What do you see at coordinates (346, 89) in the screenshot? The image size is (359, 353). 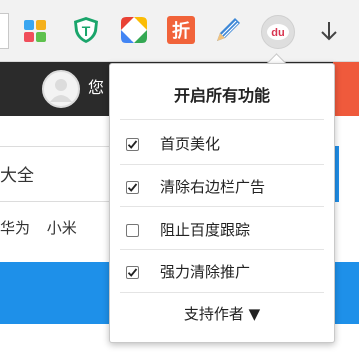 I see `header-accent-block` at bounding box center [346, 89].